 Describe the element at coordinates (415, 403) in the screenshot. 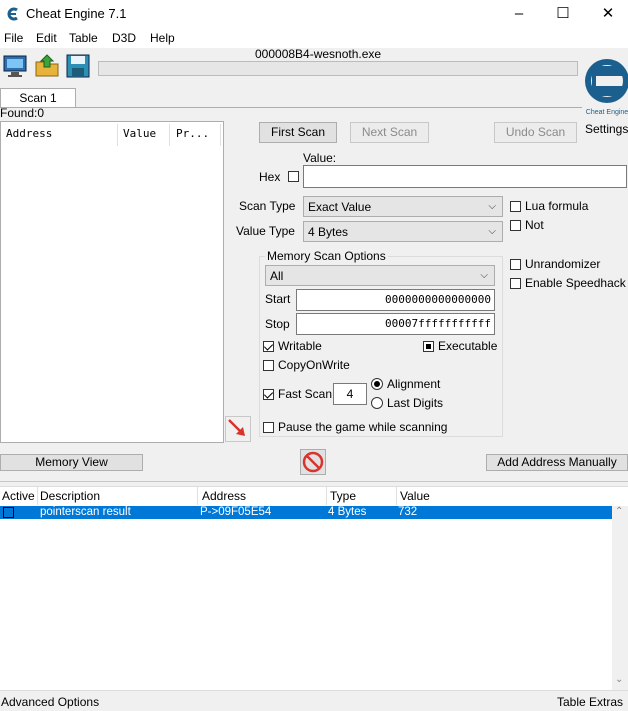

I see `last-digits-label: Last Digits` at that location.